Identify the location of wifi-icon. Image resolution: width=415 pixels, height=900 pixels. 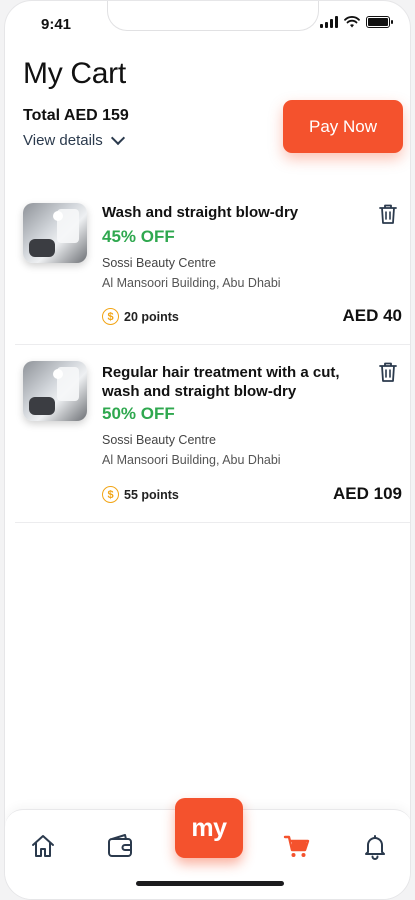
(352, 22).